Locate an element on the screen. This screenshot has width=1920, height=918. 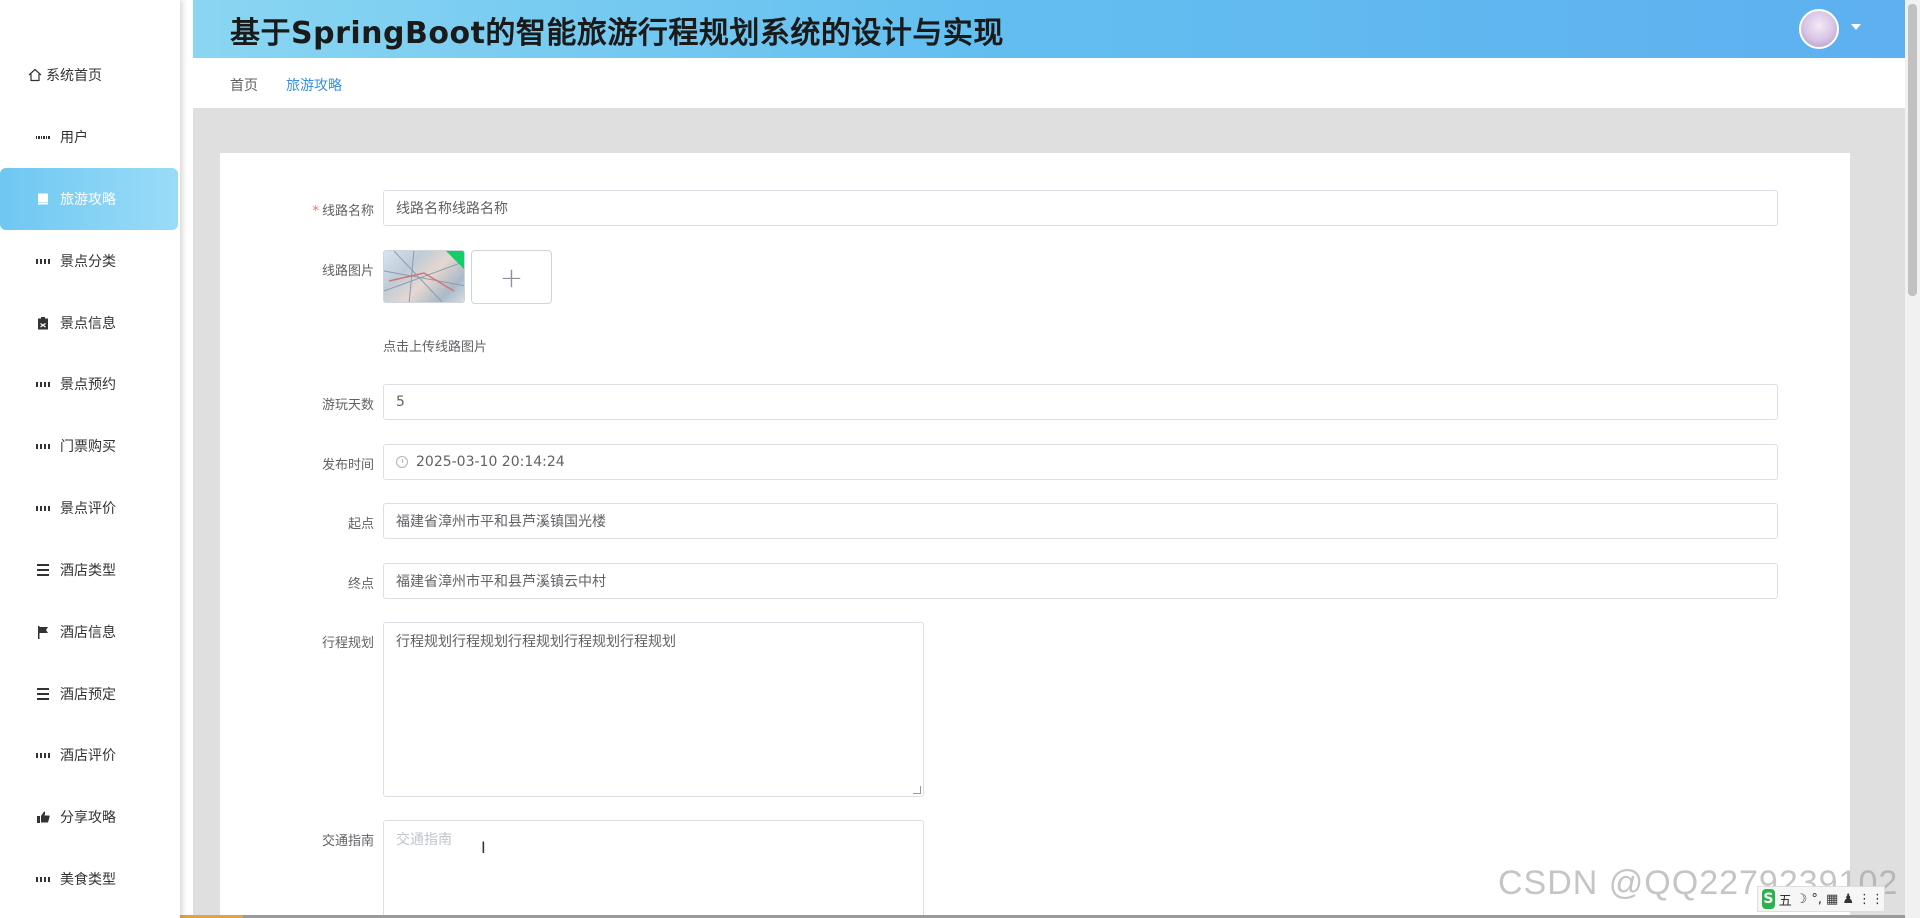
sidebar-item-hotel-info: 酒店信息 is located at coordinates (90, 632).